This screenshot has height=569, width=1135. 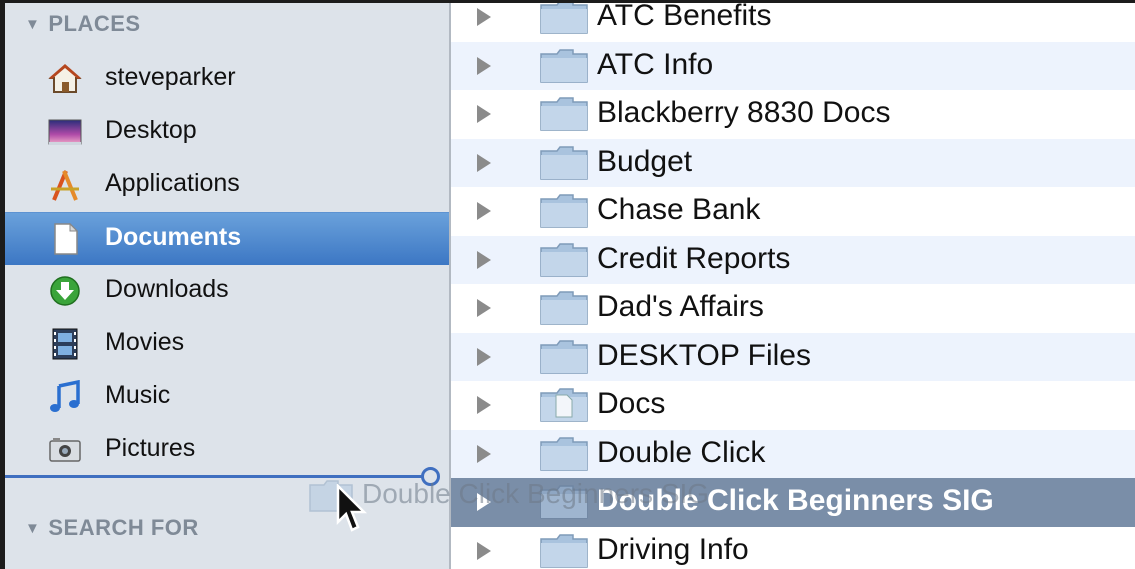 I want to click on sidebar-item-movies: Movies, so click(x=227, y=344).